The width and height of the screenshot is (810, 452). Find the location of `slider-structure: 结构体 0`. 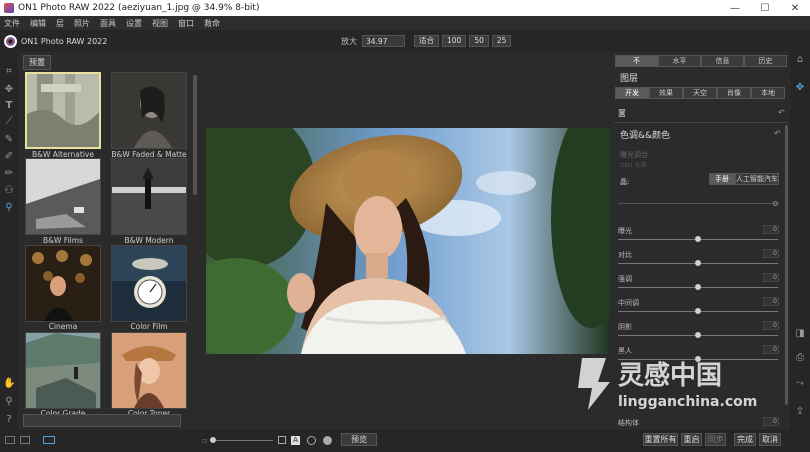

slider-structure: 结构体 0 is located at coordinates (699, 422).